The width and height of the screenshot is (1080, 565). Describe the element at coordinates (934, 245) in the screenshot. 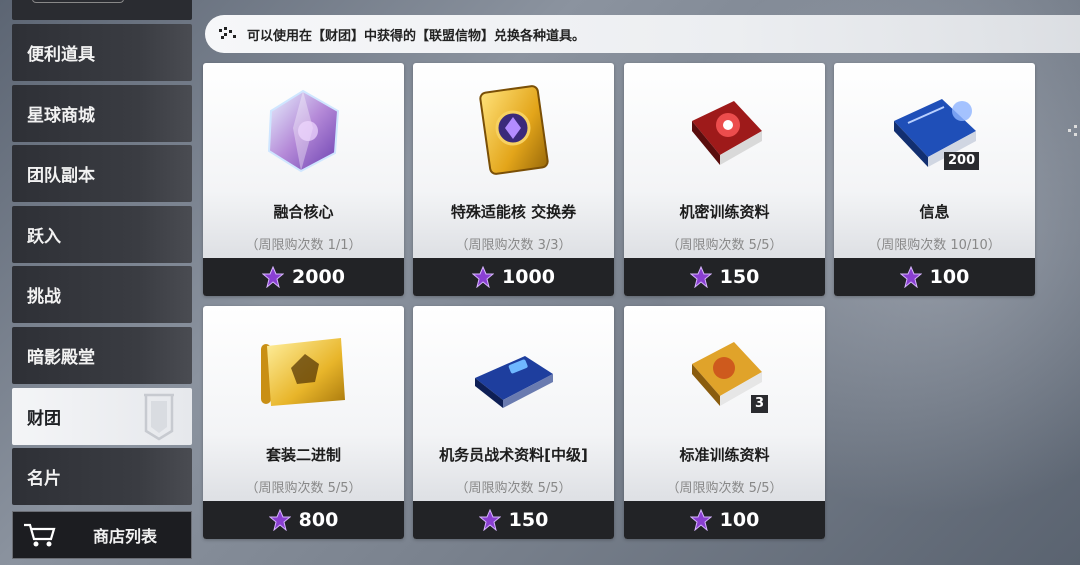

I see `purchase-limit: （周限购次数 10/10）` at that location.